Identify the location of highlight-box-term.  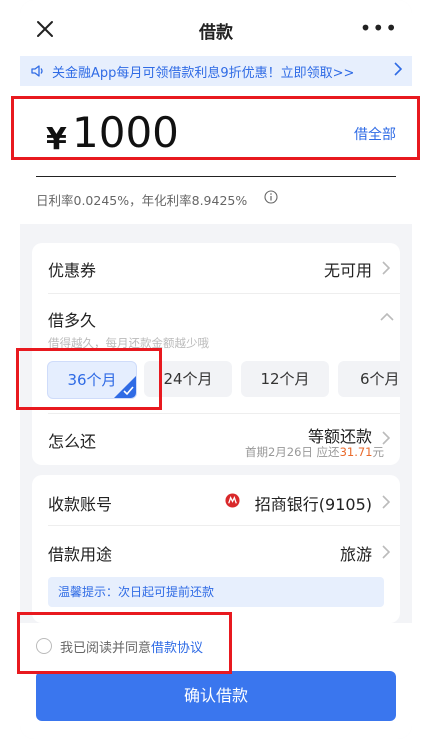
(89, 379).